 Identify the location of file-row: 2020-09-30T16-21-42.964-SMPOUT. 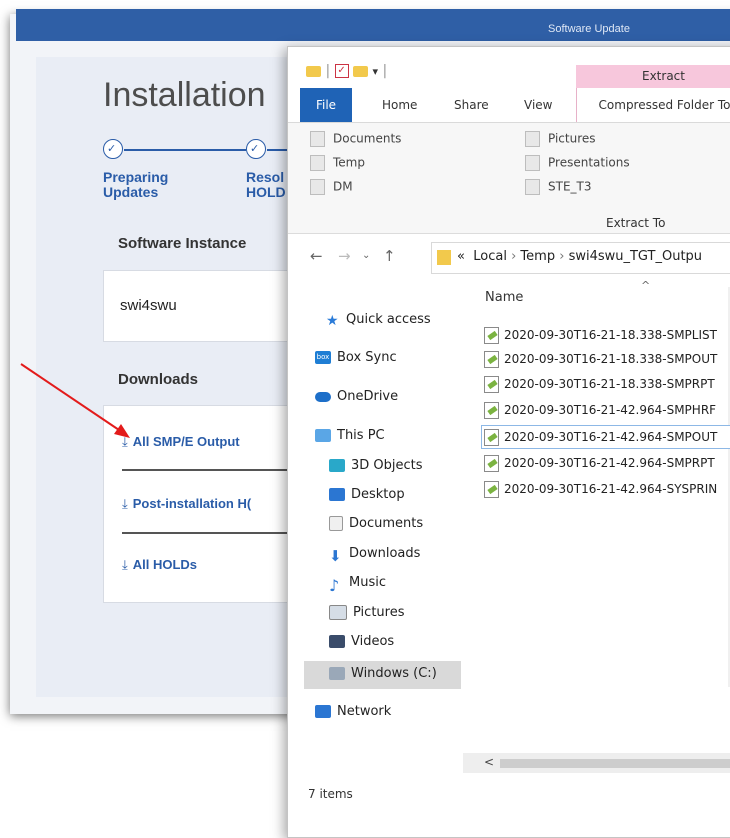
(600, 437).